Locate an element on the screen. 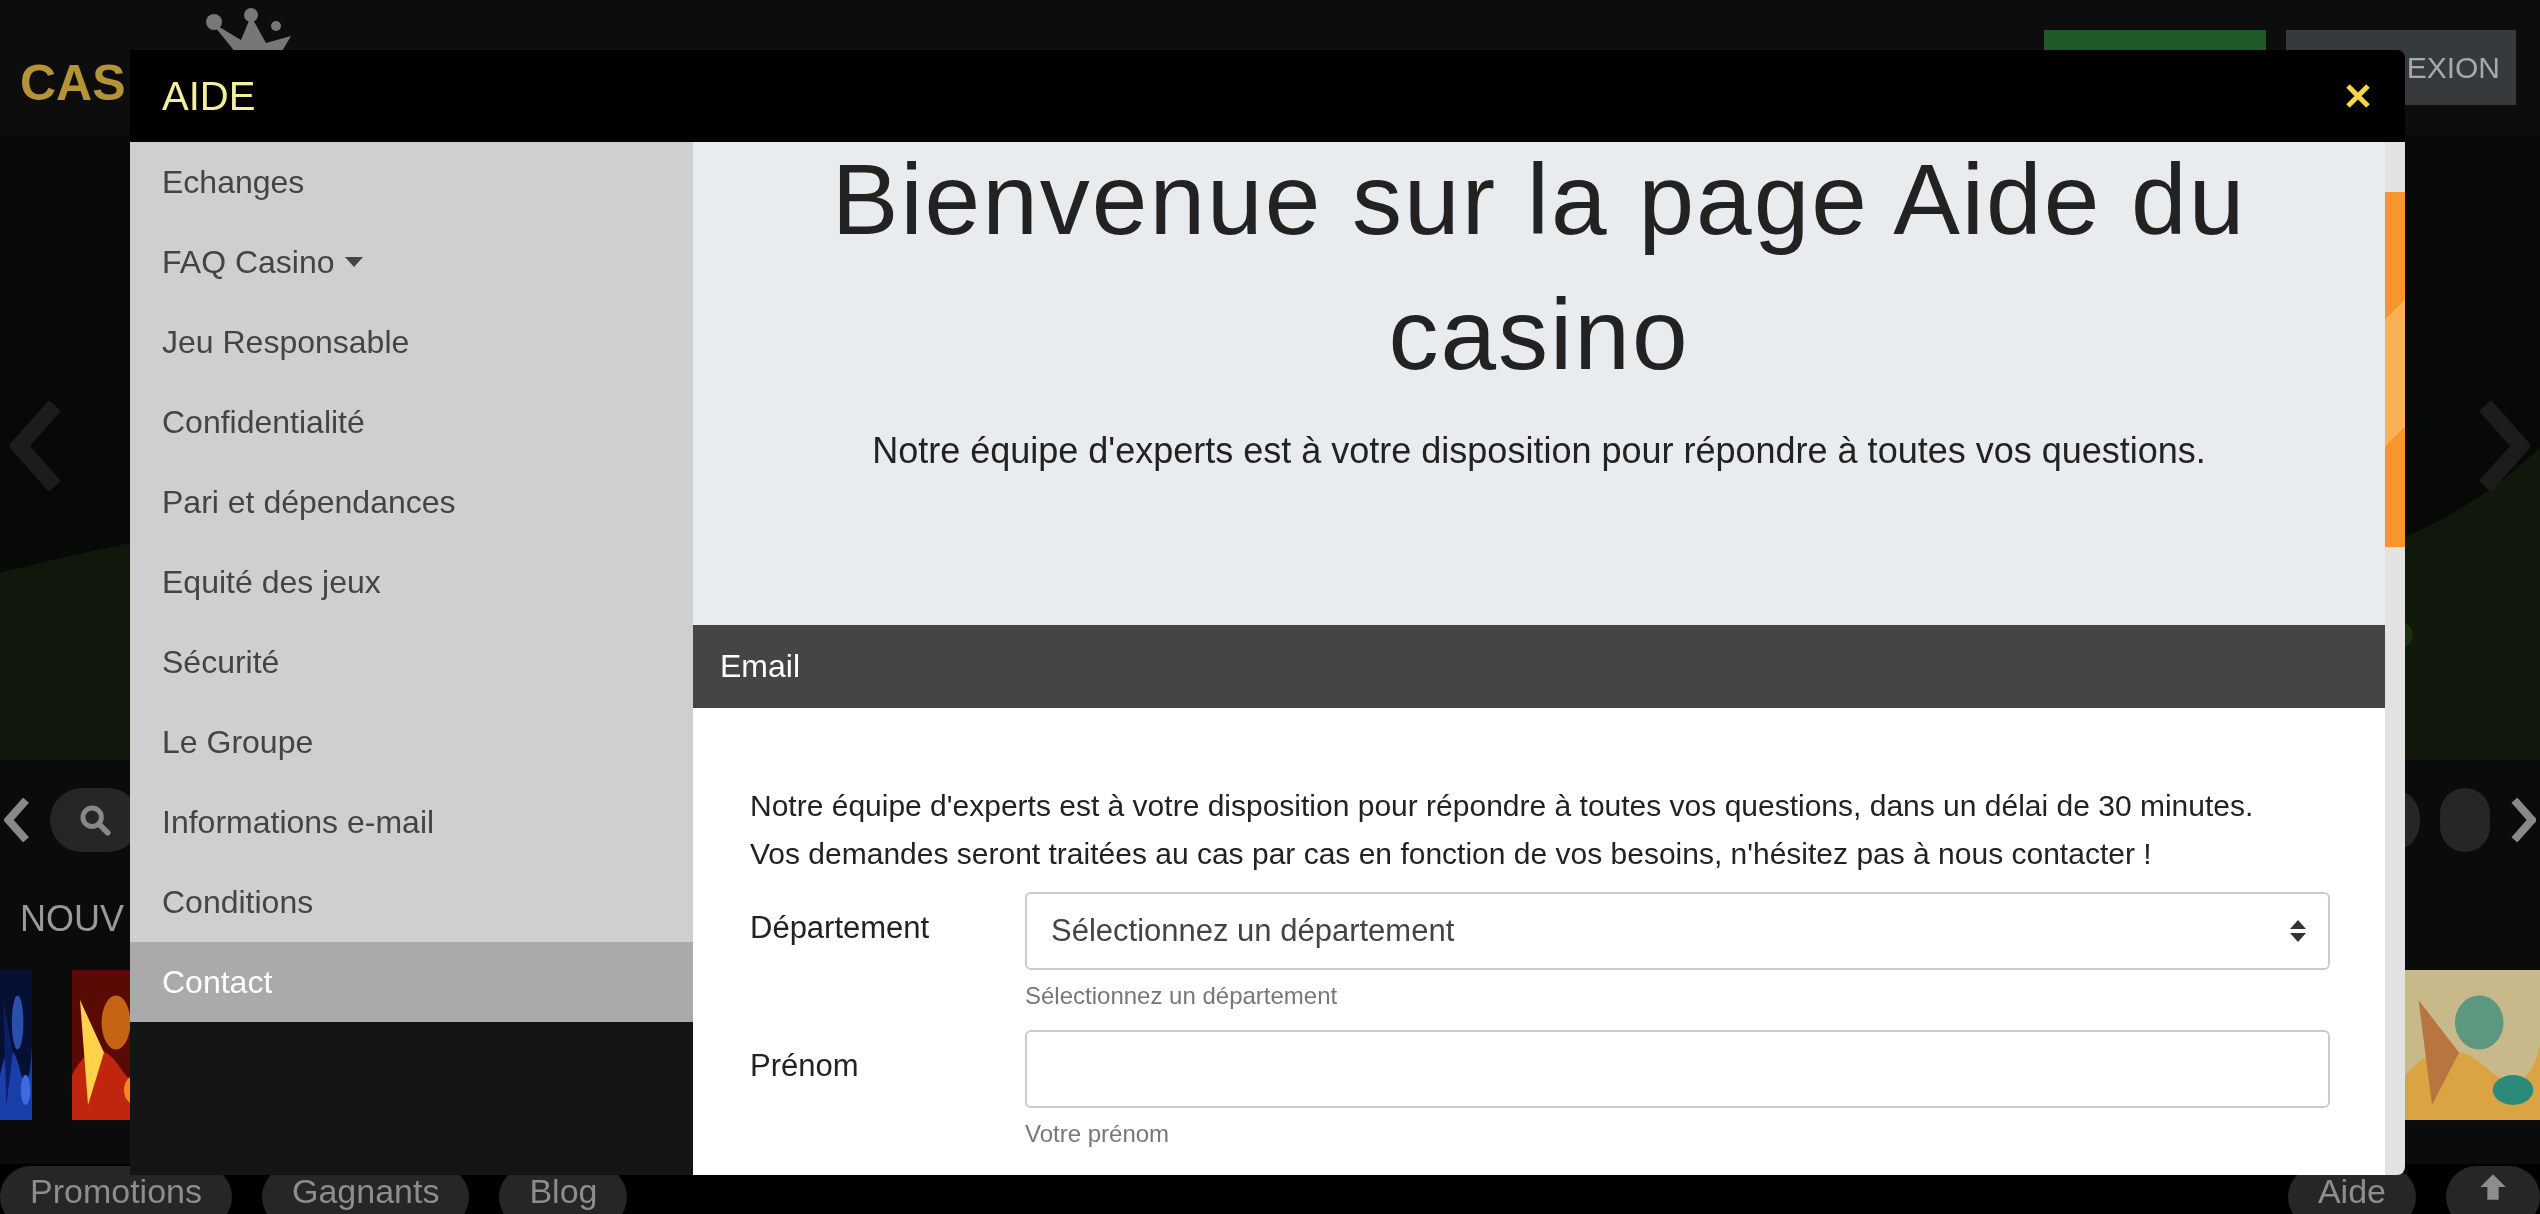  department-select: Sélectionnez un département is located at coordinates (1677, 931).